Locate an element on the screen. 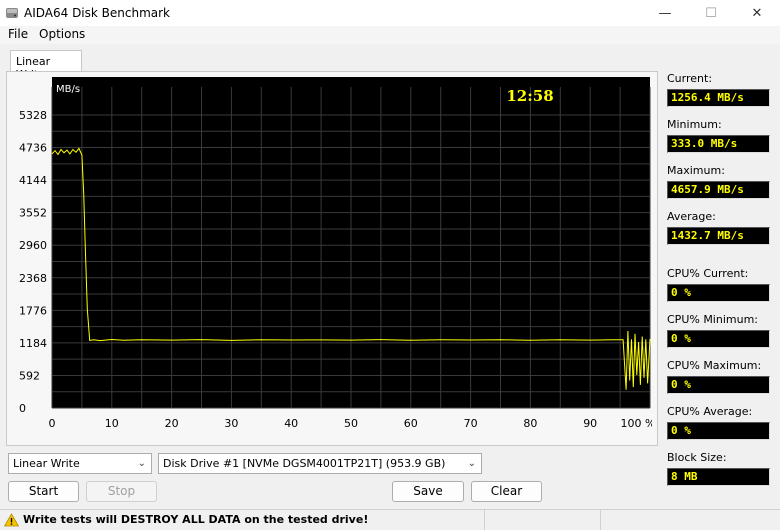  clear-button: Clear is located at coordinates (506, 491).